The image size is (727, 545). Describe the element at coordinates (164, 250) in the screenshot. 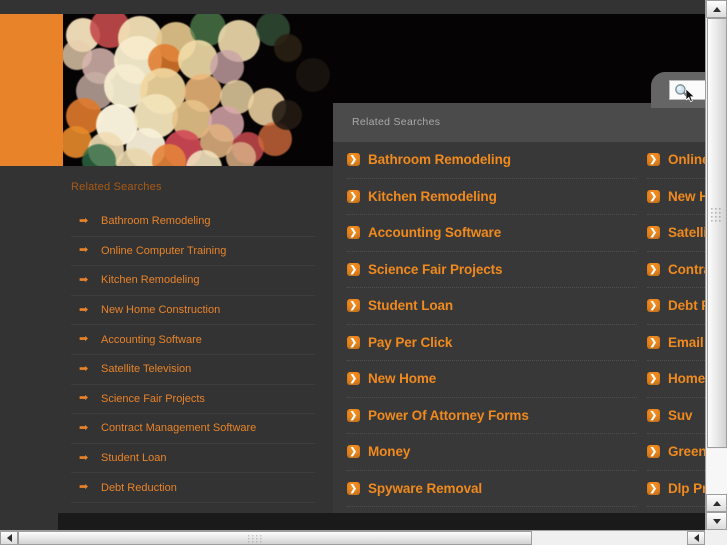

I see `left-list-item-label: Online Computer Training` at that location.